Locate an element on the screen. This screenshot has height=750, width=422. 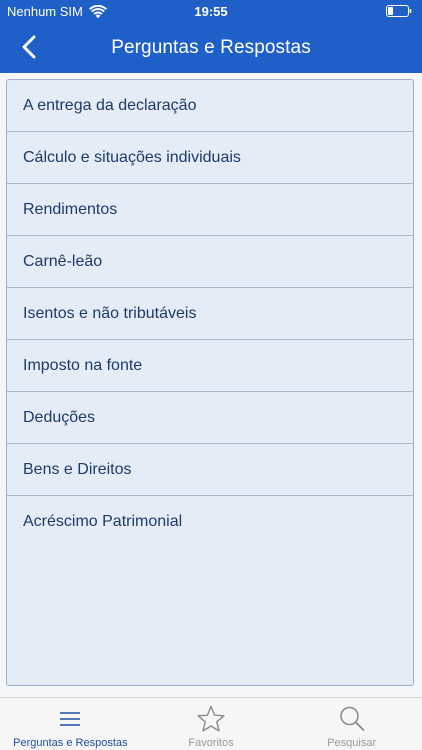
list-item-calculo-situacoes: Cálculo e situações individuais is located at coordinates (210, 158).